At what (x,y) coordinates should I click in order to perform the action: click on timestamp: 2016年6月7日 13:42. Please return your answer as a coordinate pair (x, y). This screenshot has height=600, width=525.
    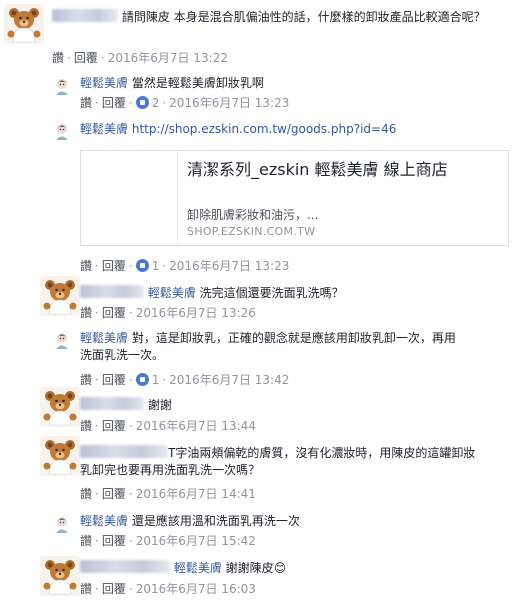
    Looking at the image, I should click on (229, 380).